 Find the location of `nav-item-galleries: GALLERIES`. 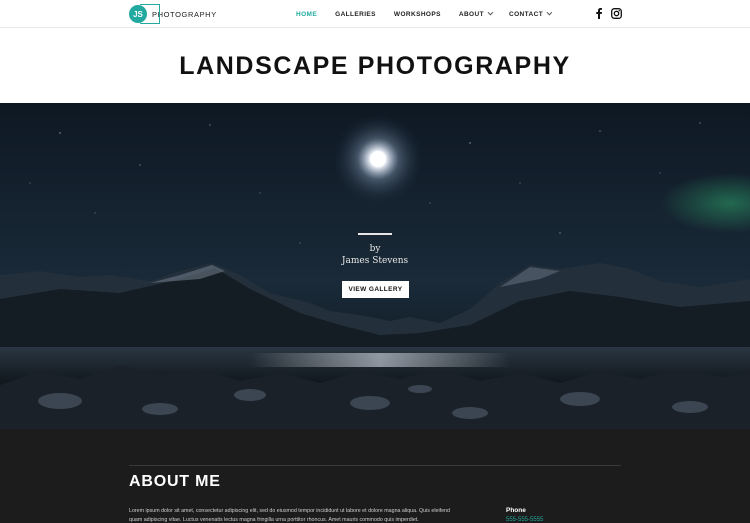

nav-item-galleries: GALLERIES is located at coordinates (355, 14).